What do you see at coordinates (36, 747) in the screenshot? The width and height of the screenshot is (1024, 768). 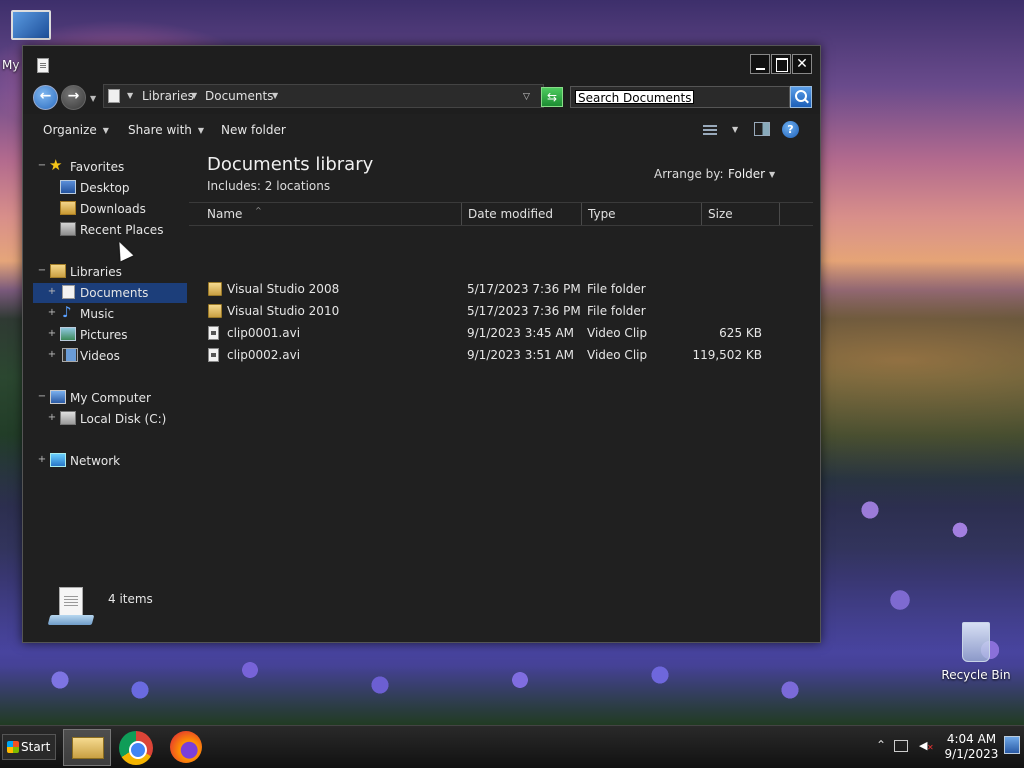 I see `start-label: Start` at bounding box center [36, 747].